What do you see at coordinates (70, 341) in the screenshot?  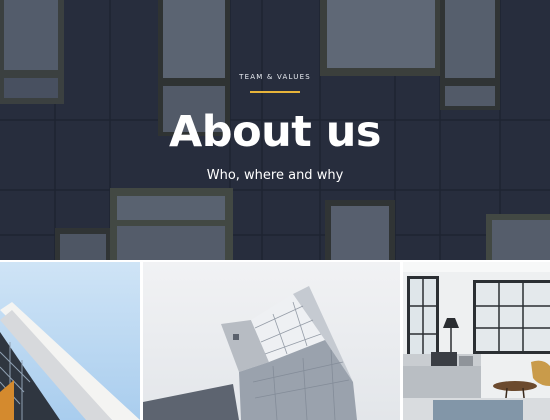 I see `gallery-image-building-roof` at bounding box center [70, 341].